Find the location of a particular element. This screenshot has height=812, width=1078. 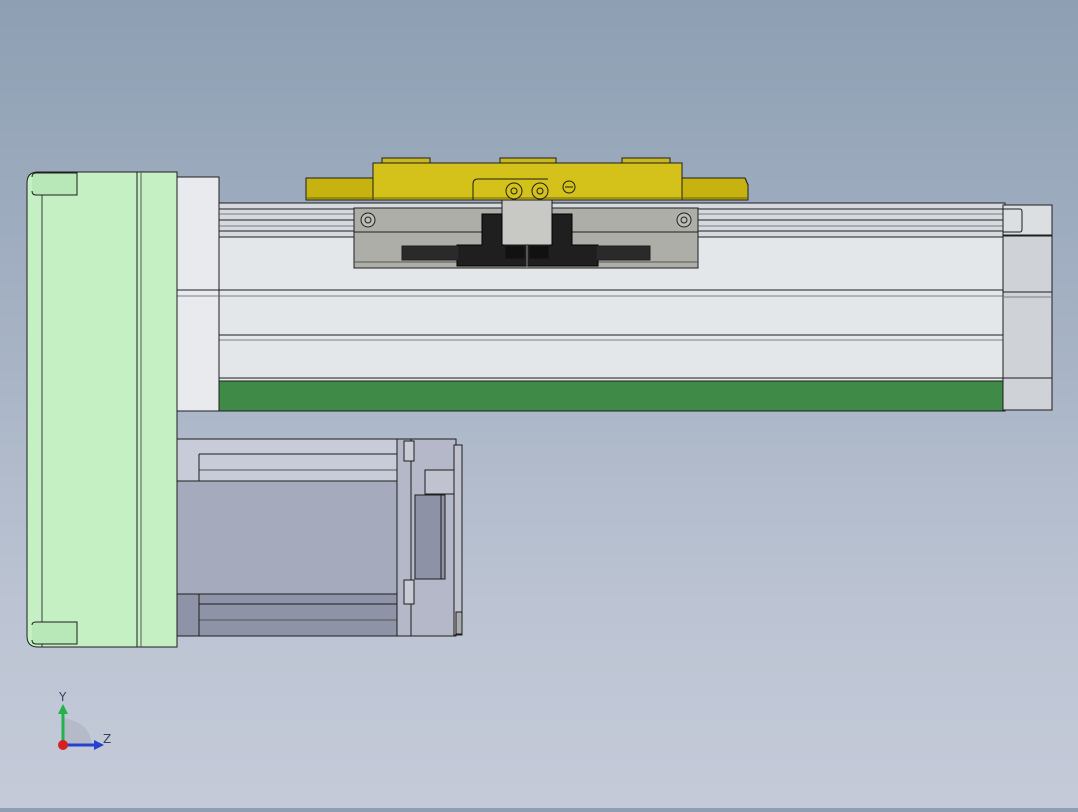

green-cover-strip is located at coordinates (612, 396).